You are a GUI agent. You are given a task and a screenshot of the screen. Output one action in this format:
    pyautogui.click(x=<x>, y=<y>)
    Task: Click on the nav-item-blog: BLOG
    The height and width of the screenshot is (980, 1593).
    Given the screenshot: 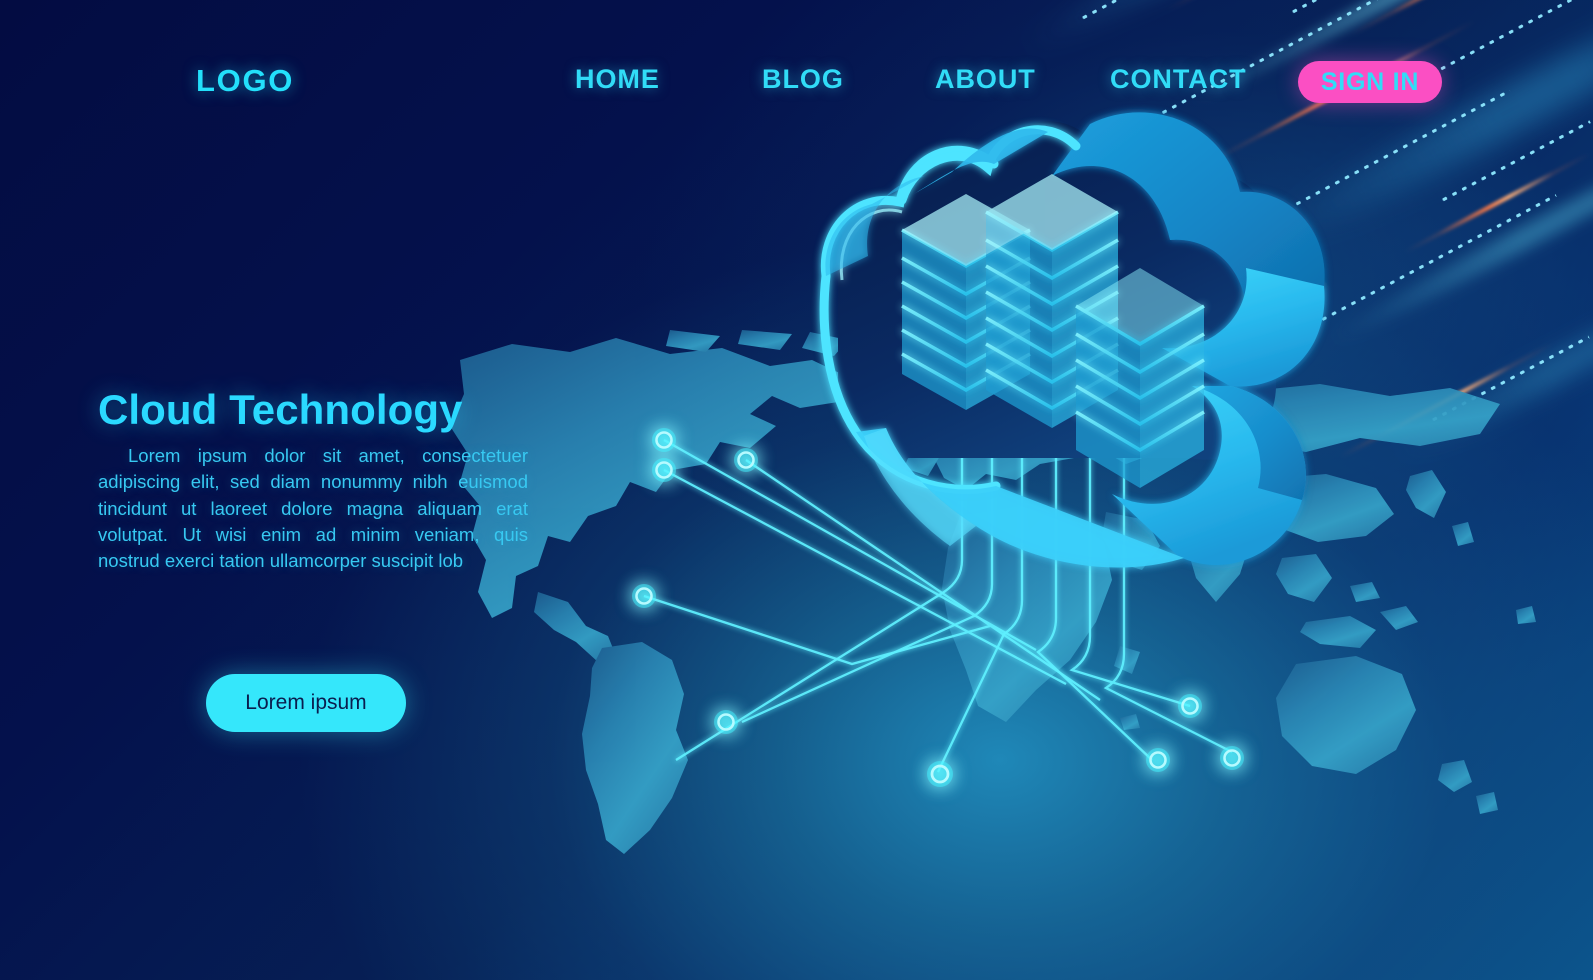 What is the action you would take?
    pyautogui.click(x=803, y=79)
    